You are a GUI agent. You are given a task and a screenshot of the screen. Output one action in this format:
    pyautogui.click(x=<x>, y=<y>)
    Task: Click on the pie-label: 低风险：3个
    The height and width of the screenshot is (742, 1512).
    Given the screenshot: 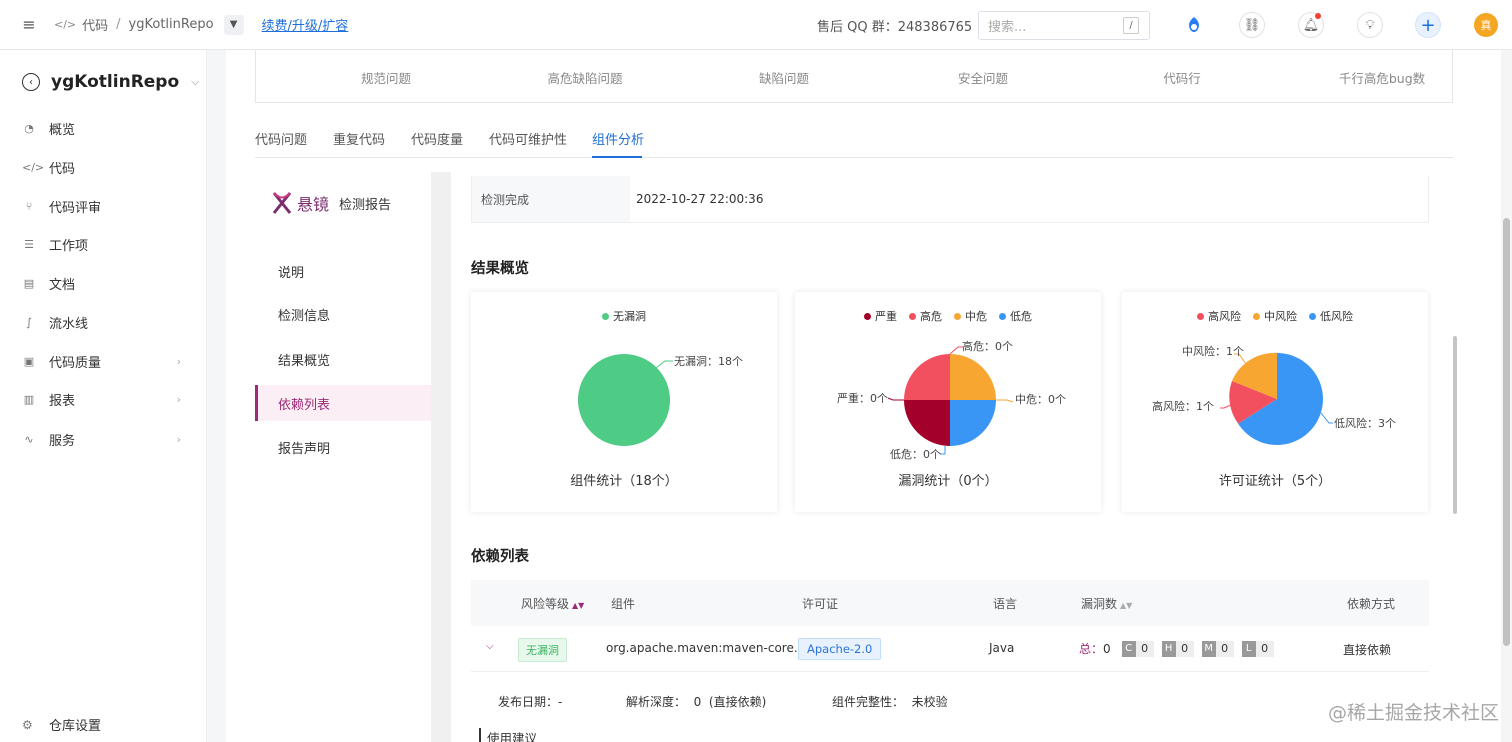 What is the action you would take?
    pyautogui.click(x=1365, y=423)
    